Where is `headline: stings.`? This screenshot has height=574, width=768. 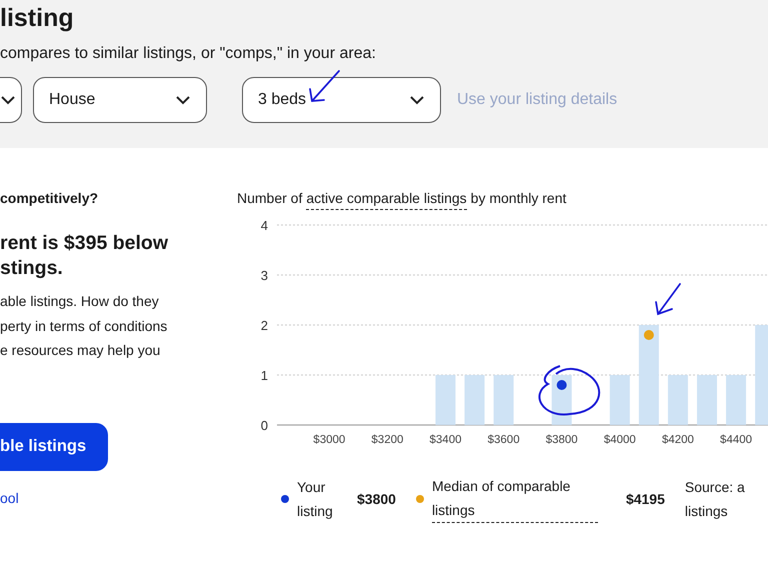
headline: stings. is located at coordinates (32, 268).